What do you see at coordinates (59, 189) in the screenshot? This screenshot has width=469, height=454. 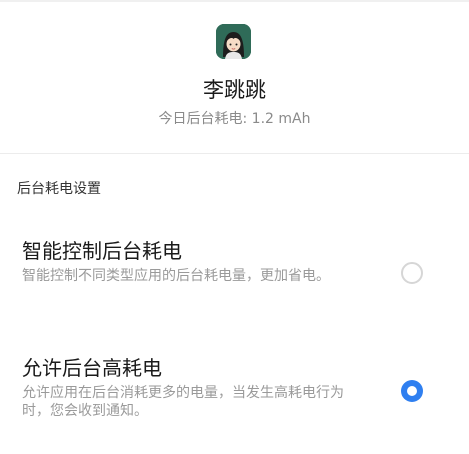 I see `section-title: 后台耗电设置` at bounding box center [59, 189].